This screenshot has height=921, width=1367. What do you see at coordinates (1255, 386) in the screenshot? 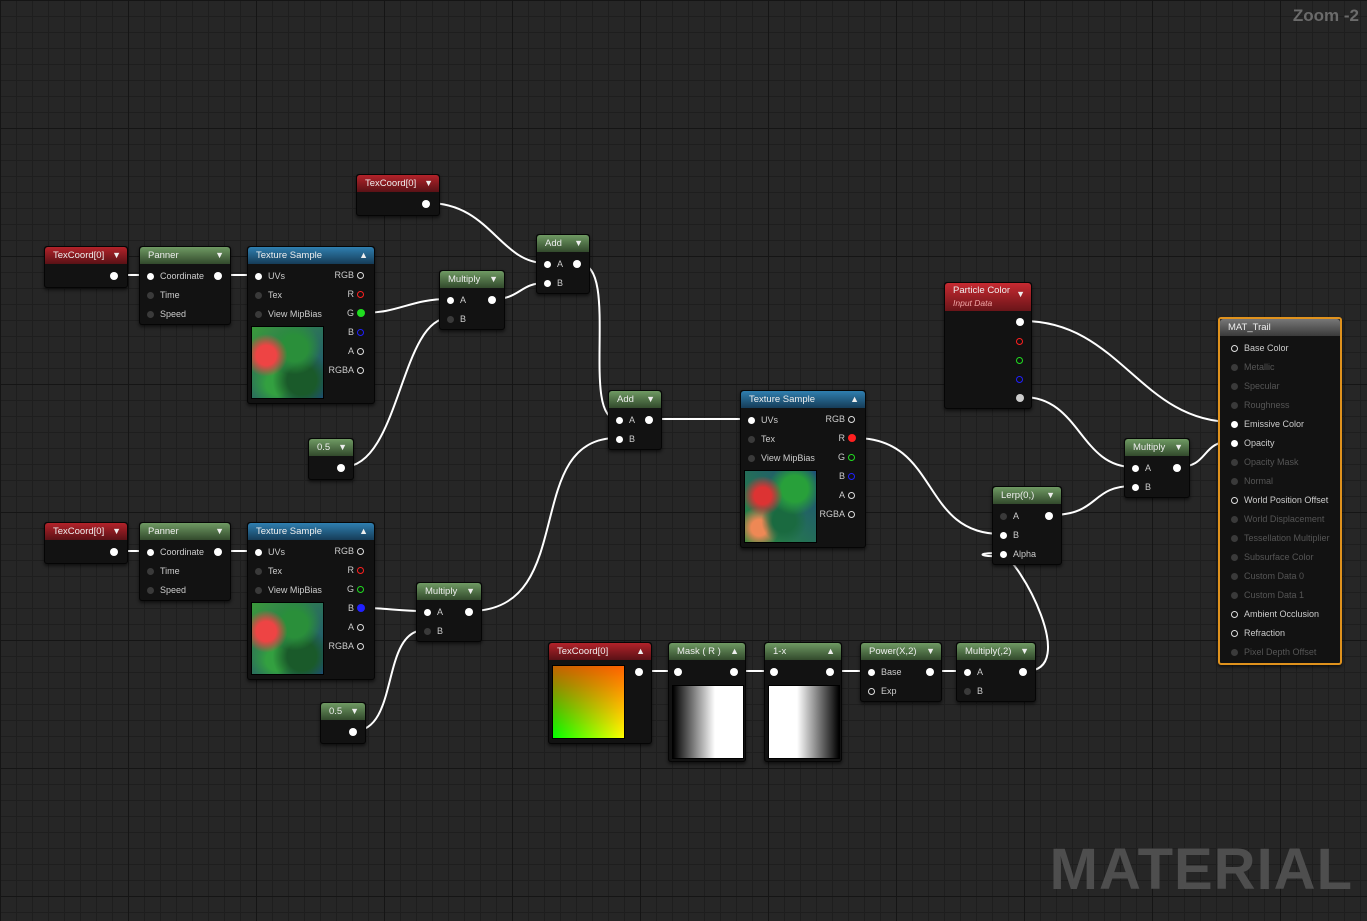
I see `pin-specular: Specular` at bounding box center [1255, 386].